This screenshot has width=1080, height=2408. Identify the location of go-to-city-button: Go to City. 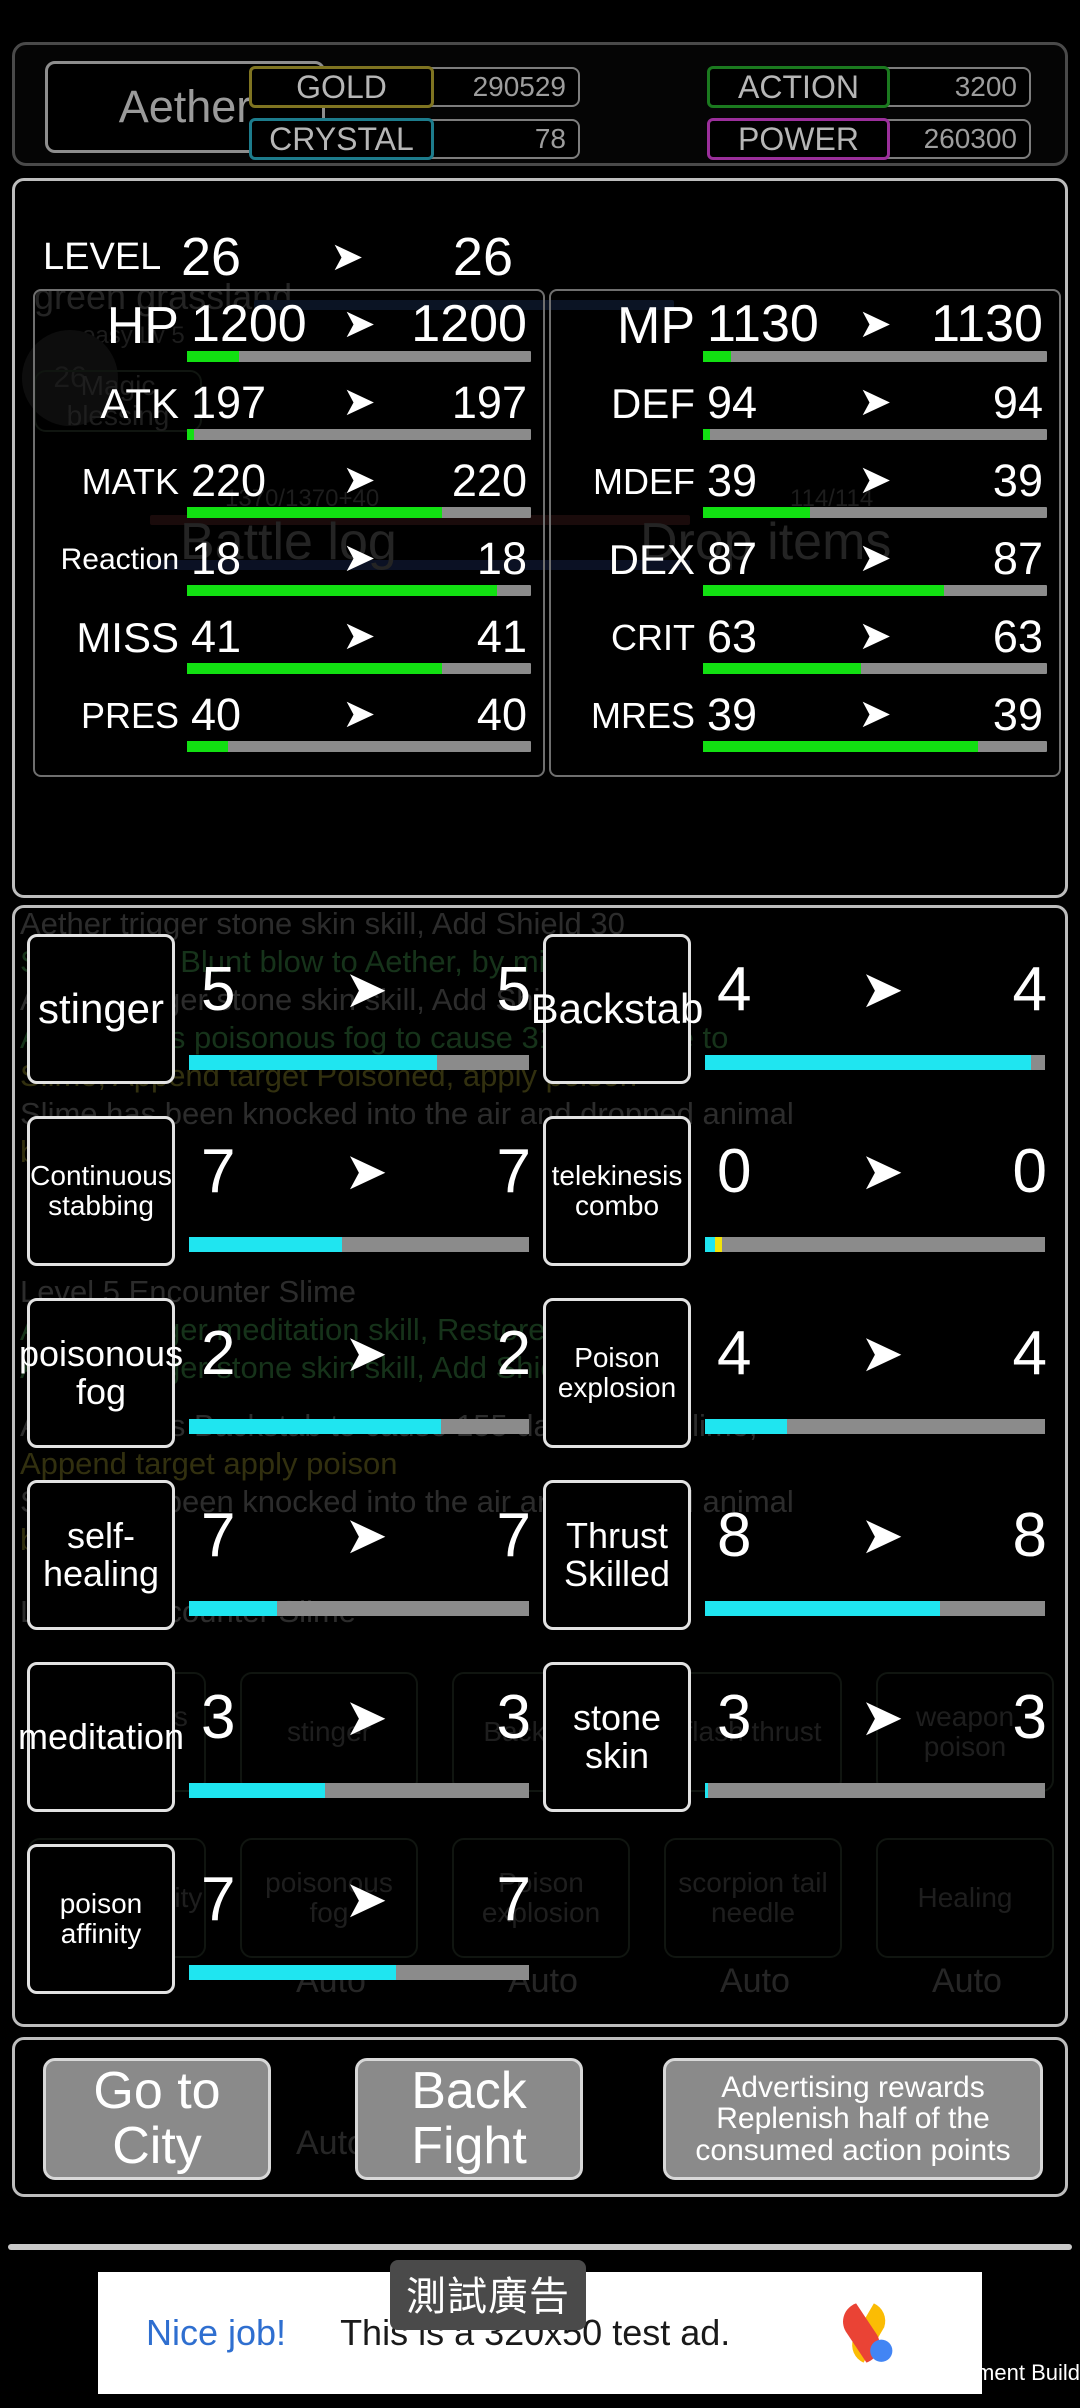
(157, 2119).